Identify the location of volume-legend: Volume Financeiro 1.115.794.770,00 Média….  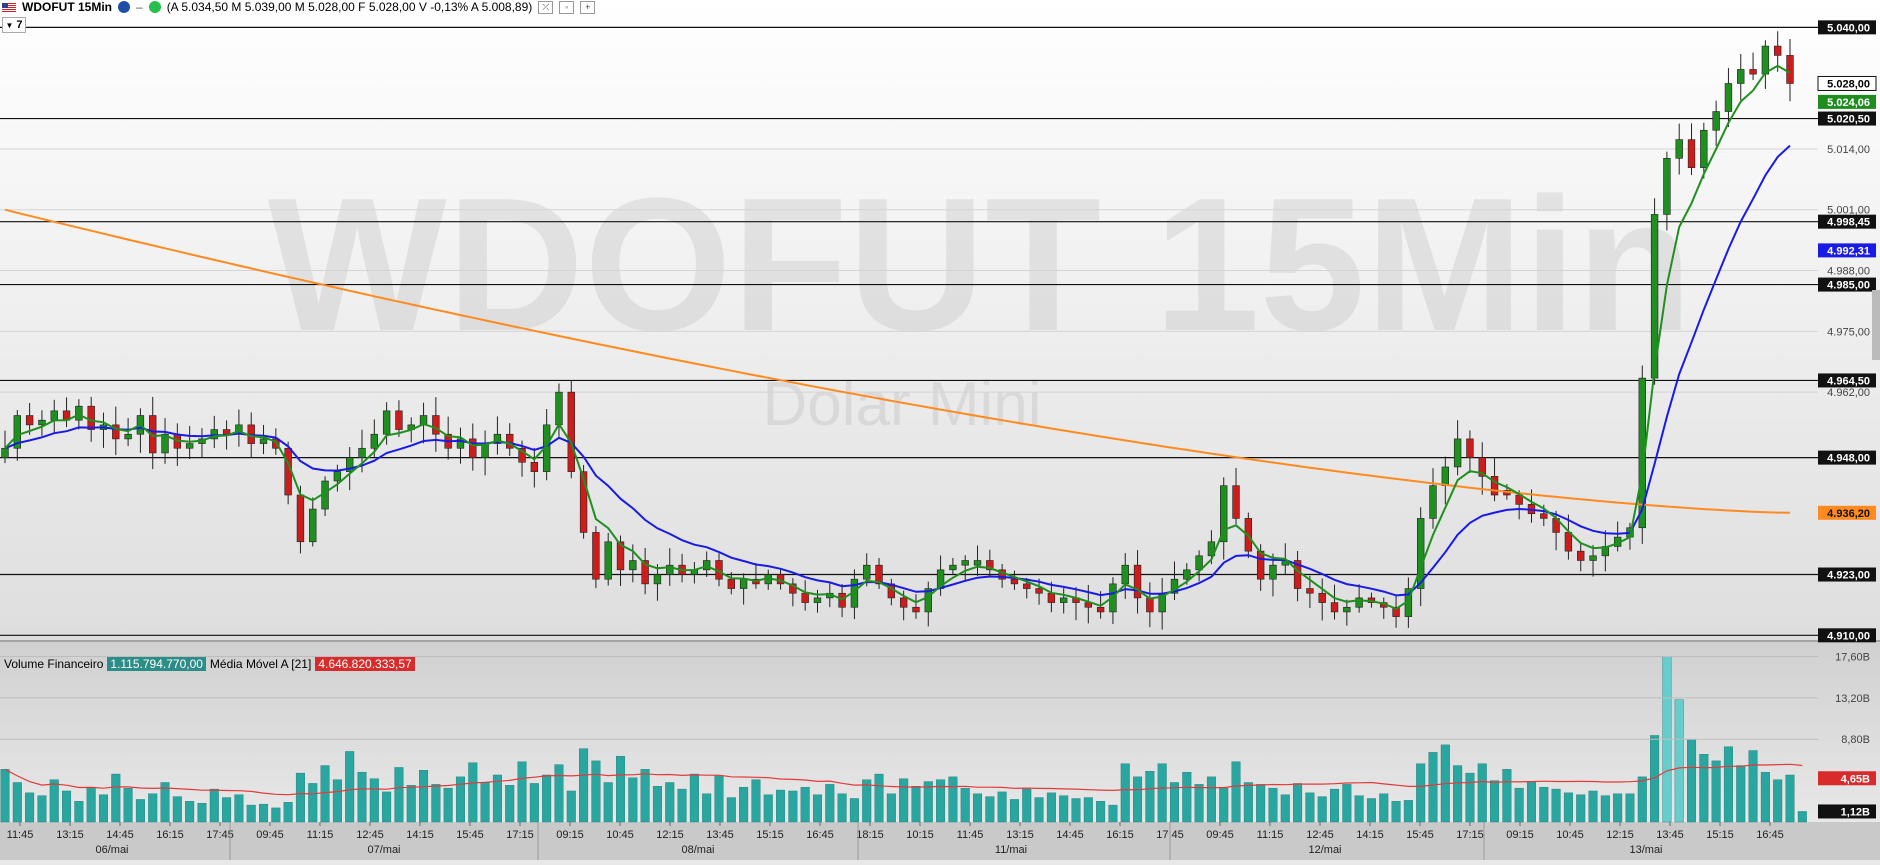
(209, 664).